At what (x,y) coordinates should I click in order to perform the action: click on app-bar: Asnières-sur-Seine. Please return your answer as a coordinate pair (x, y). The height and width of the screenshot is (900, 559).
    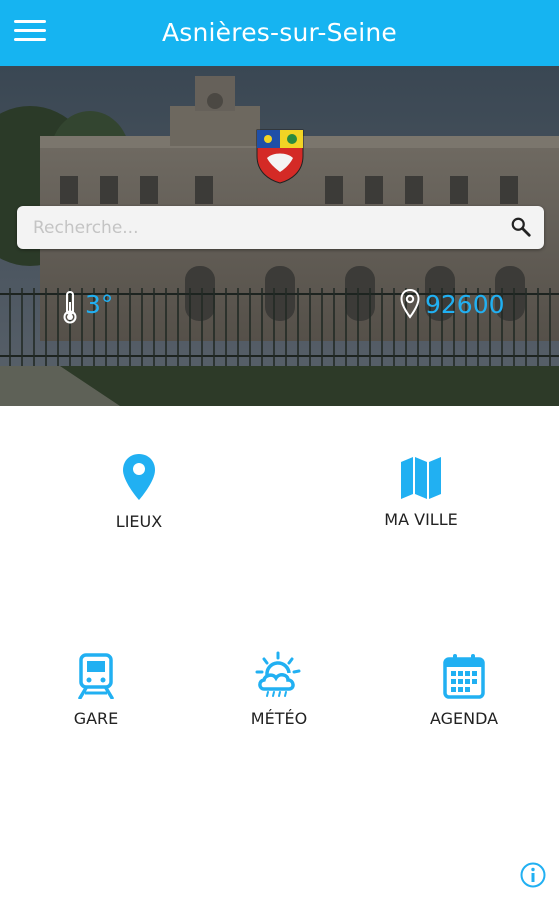
    Looking at the image, I should click on (279, 33).